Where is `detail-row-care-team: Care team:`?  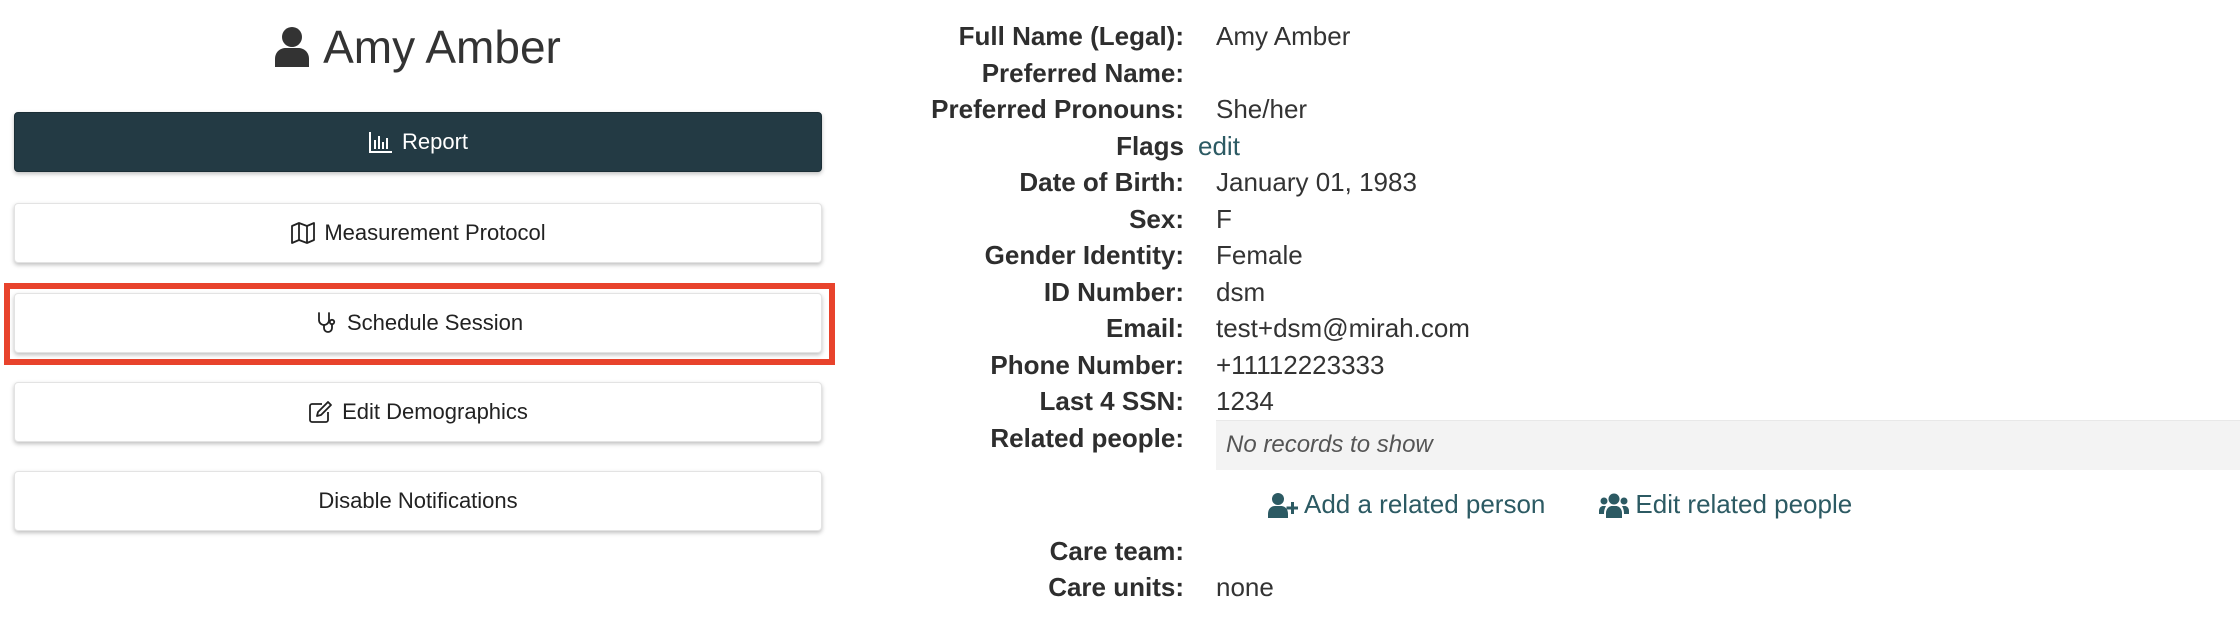 detail-row-care-team: Care team: is located at coordinates (1570, 551).